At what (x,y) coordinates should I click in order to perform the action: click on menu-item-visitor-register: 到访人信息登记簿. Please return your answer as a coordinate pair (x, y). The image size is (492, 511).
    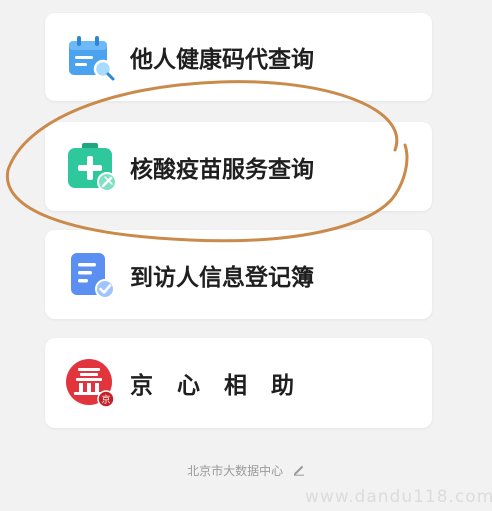
    Looking at the image, I should click on (238, 274).